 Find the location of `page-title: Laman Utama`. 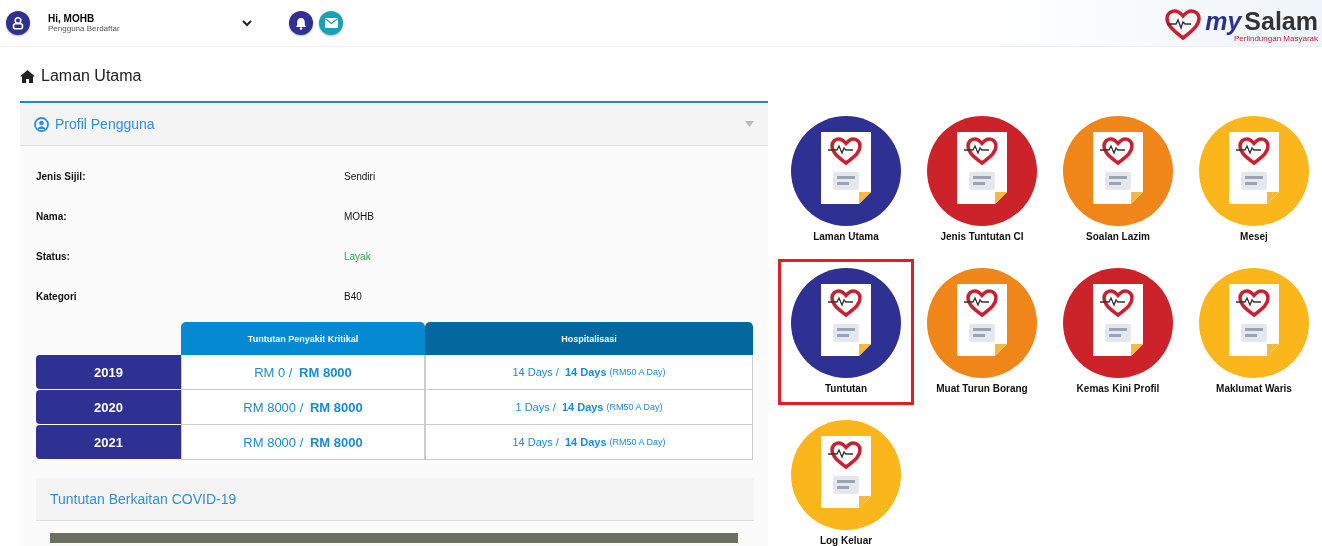

page-title: Laman Utama is located at coordinates (91, 76).